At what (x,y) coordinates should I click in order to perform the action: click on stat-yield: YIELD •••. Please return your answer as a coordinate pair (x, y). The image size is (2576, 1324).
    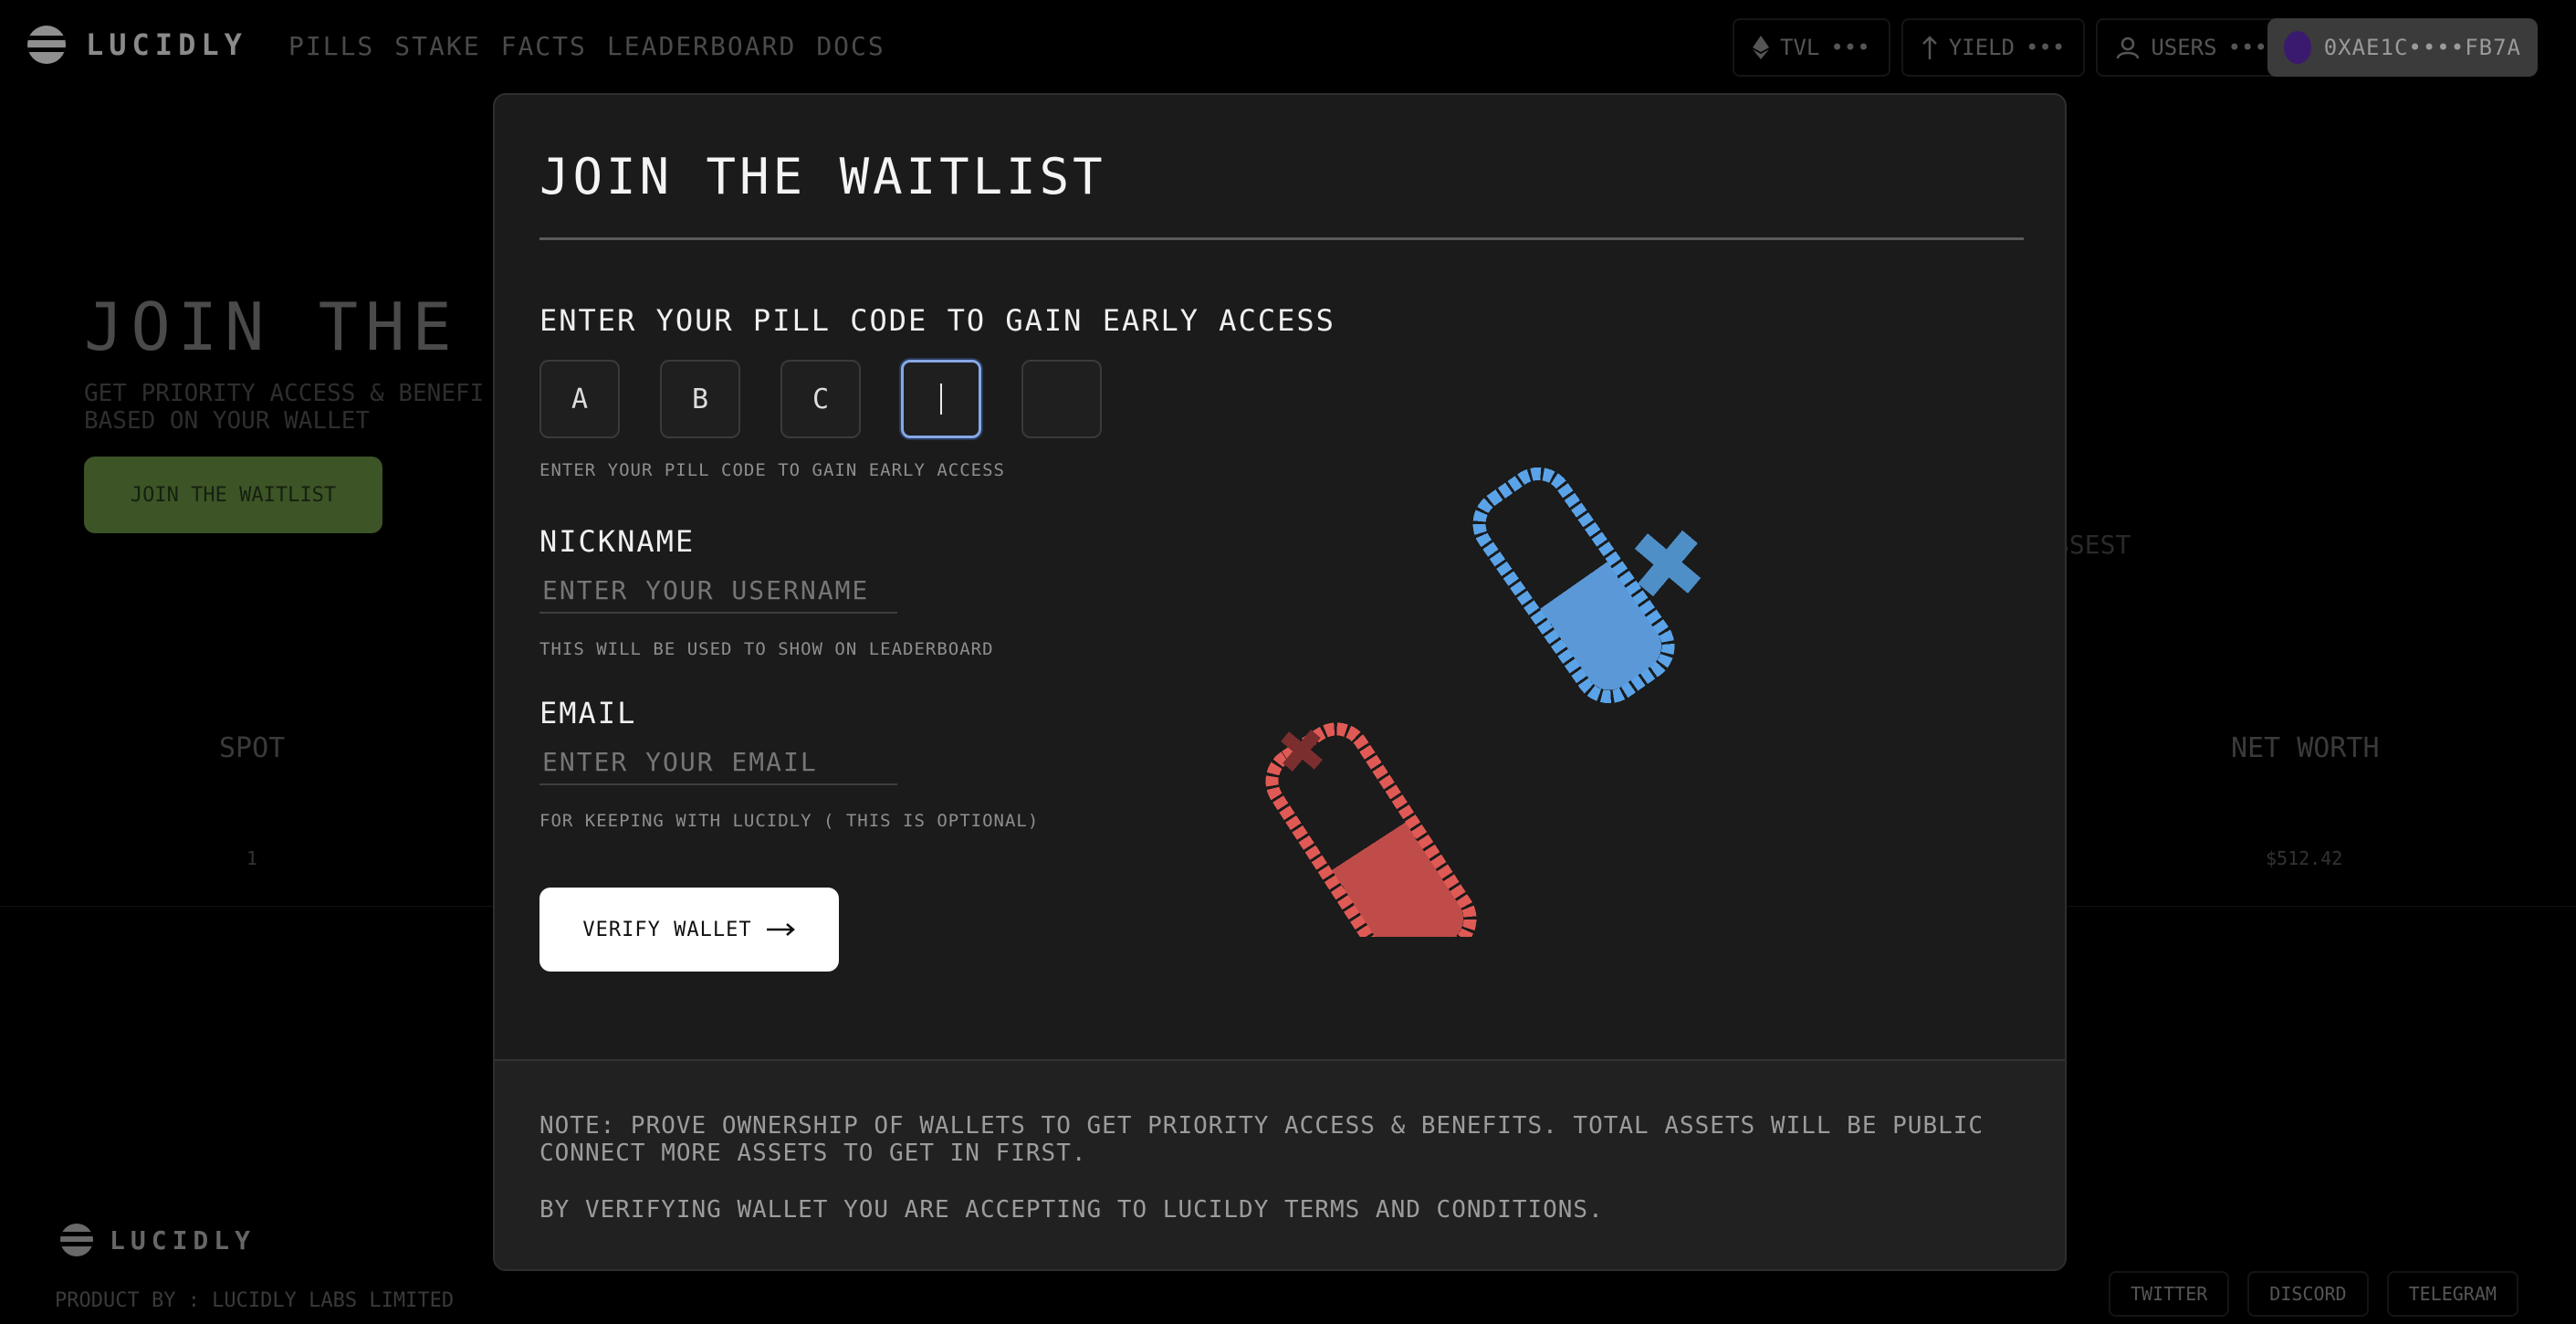
    Looking at the image, I should click on (1994, 47).